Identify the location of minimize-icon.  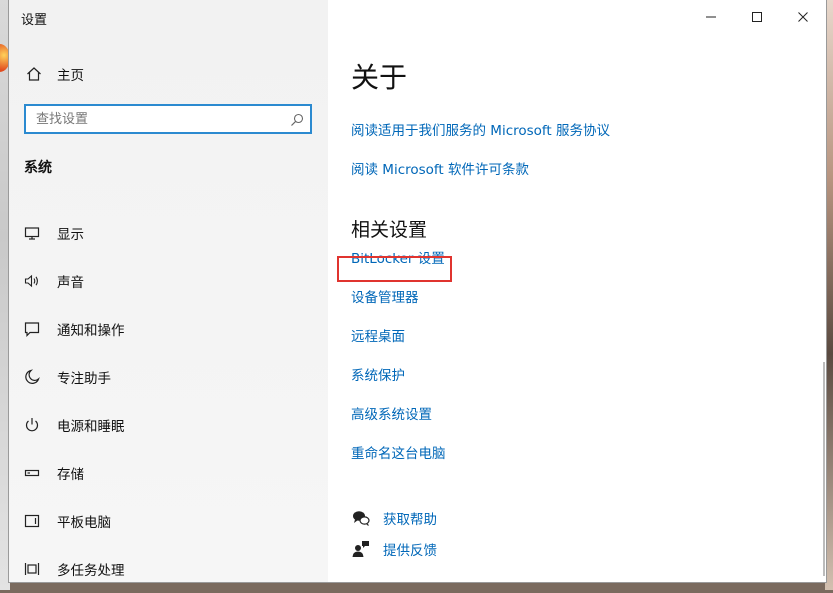
(711, 17).